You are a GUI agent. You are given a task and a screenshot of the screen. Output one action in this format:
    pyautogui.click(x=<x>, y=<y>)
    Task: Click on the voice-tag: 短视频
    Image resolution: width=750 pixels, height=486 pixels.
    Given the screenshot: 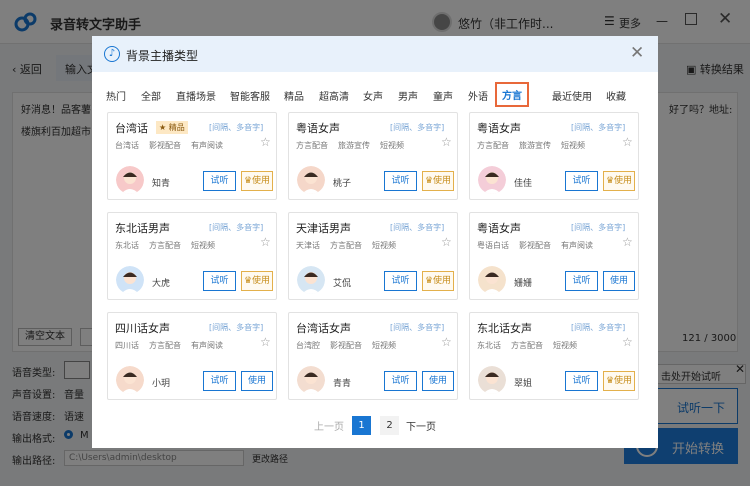 What is the action you would take?
    pyautogui.click(x=573, y=145)
    